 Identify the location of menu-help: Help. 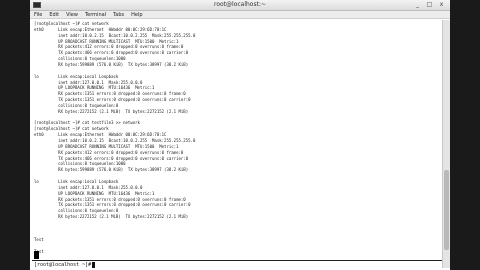
(136, 14).